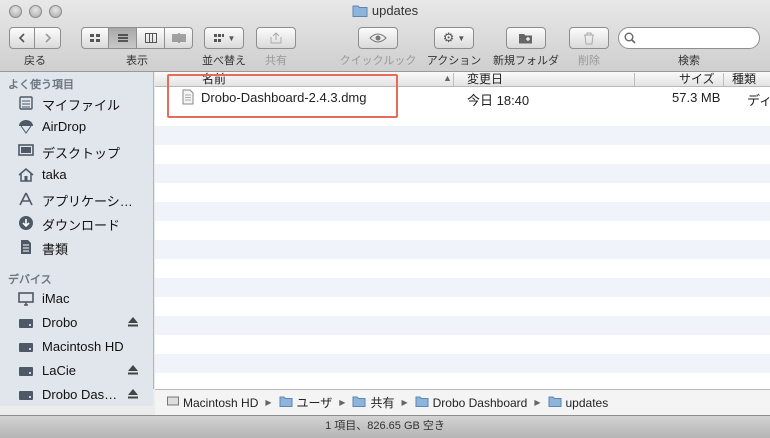  Describe the element at coordinates (76, 247) in the screenshot. I see `sidebar-item-documents: 書類` at that location.